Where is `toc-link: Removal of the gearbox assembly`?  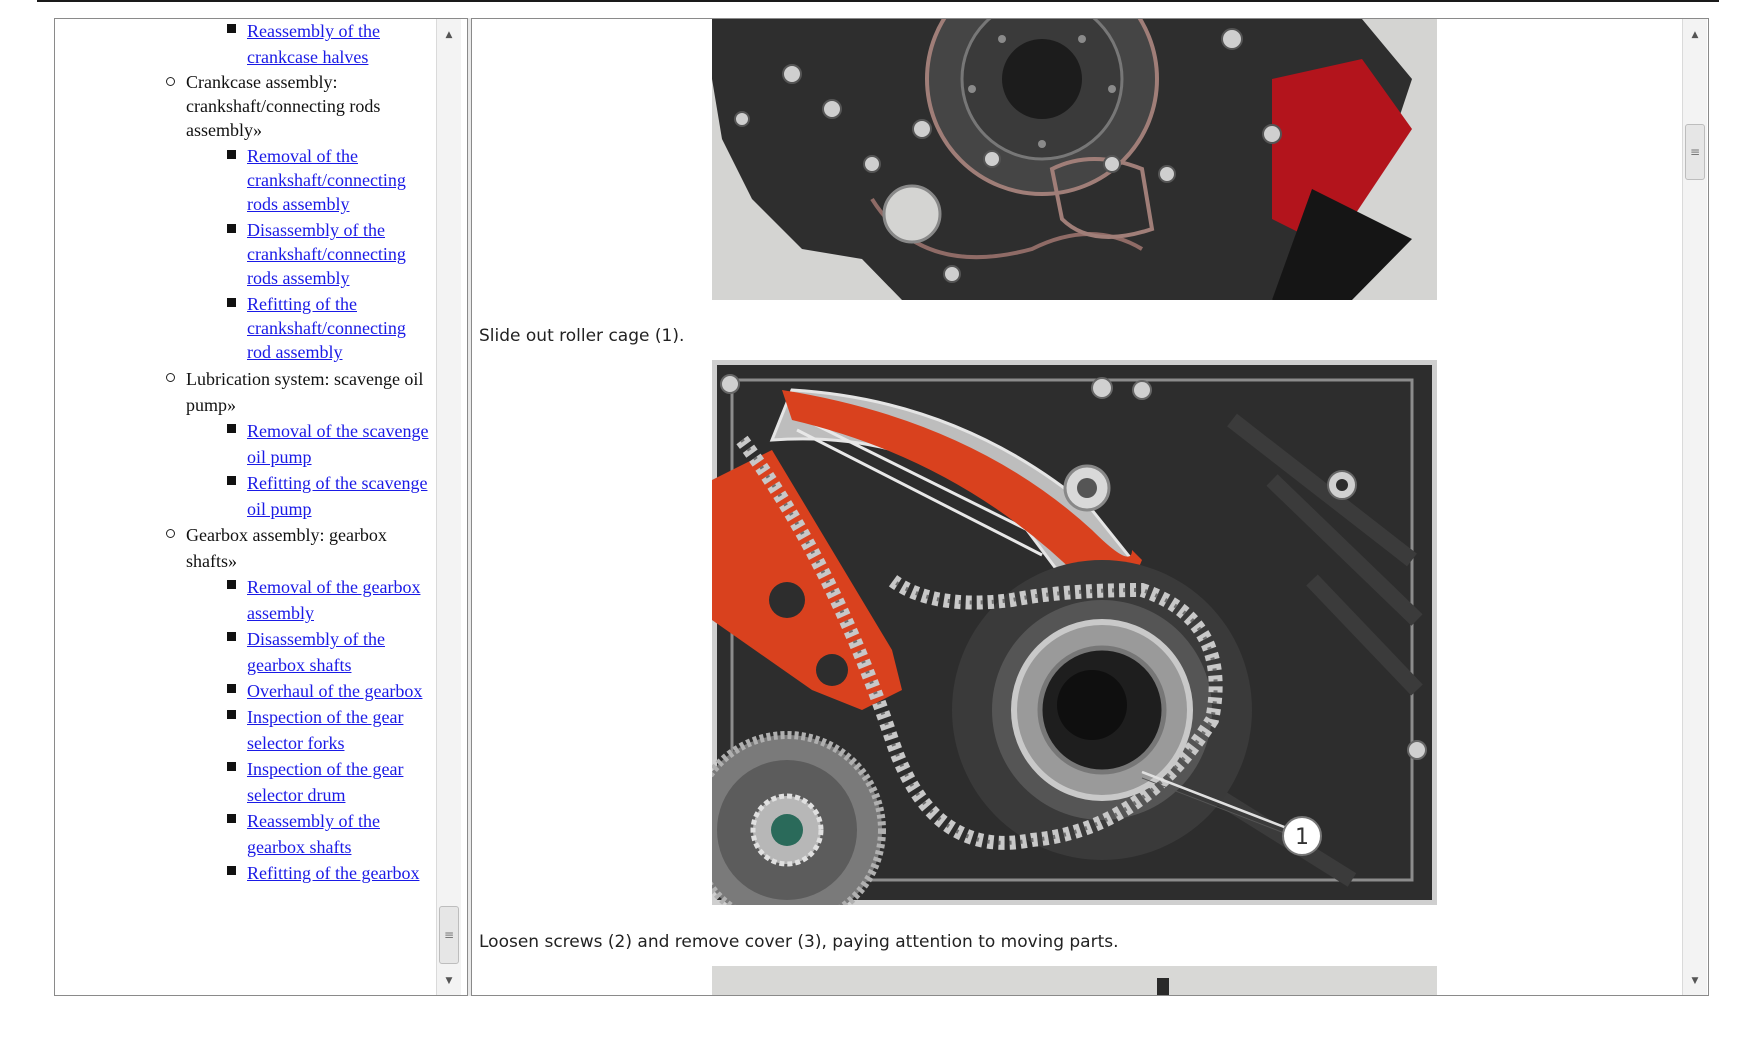 toc-link: Removal of the gearbox assembly is located at coordinates (333, 600).